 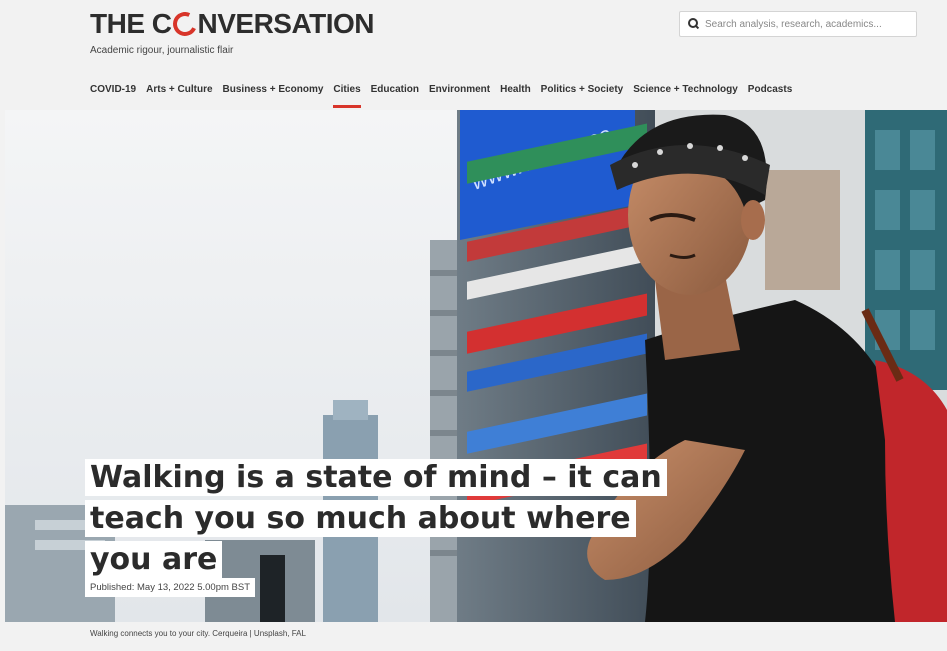 What do you see at coordinates (376, 477) in the screenshot?
I see `headline-line: Walking is a state of mind – it can` at bounding box center [376, 477].